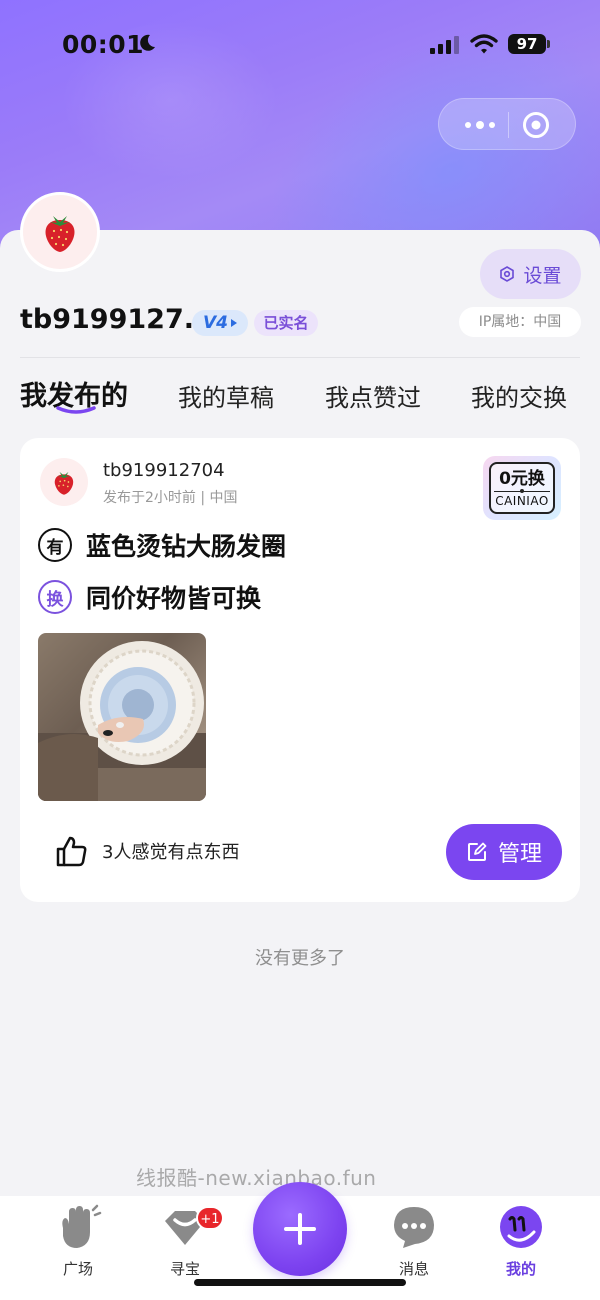 The height and width of the screenshot is (1300, 600). I want to click on message-icon, so click(414, 1227).